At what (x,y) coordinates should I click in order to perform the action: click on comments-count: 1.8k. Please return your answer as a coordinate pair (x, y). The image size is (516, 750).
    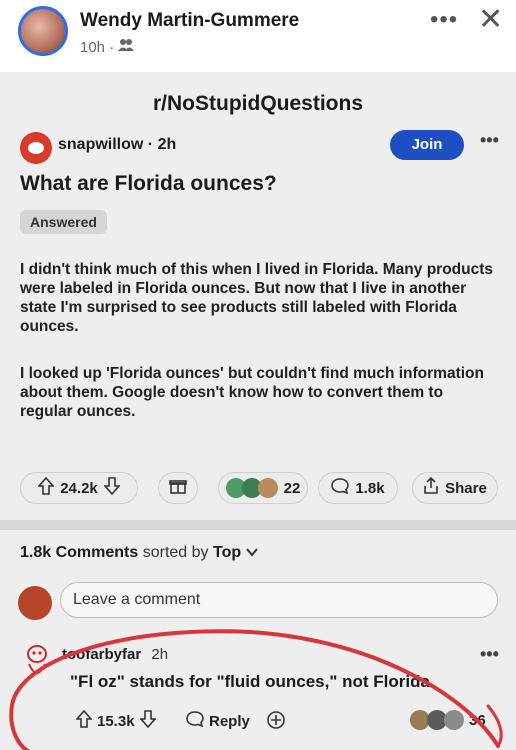
    Looking at the image, I should click on (370, 488).